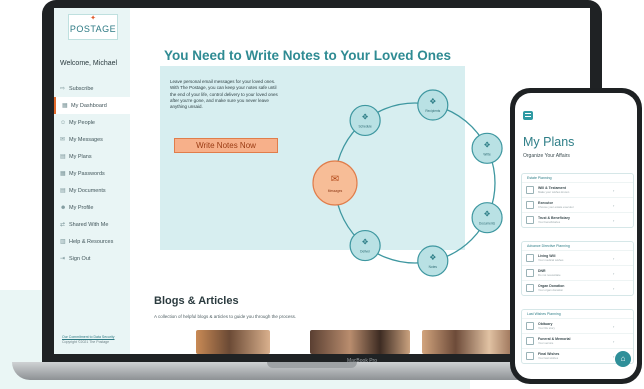  Describe the element at coordinates (312, 365) in the screenshot. I see `laptop-notch` at that location.